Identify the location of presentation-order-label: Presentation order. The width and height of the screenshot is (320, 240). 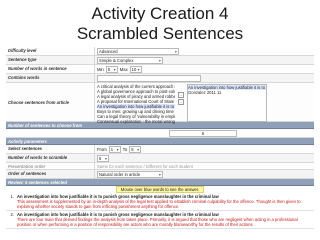
(50, 166).